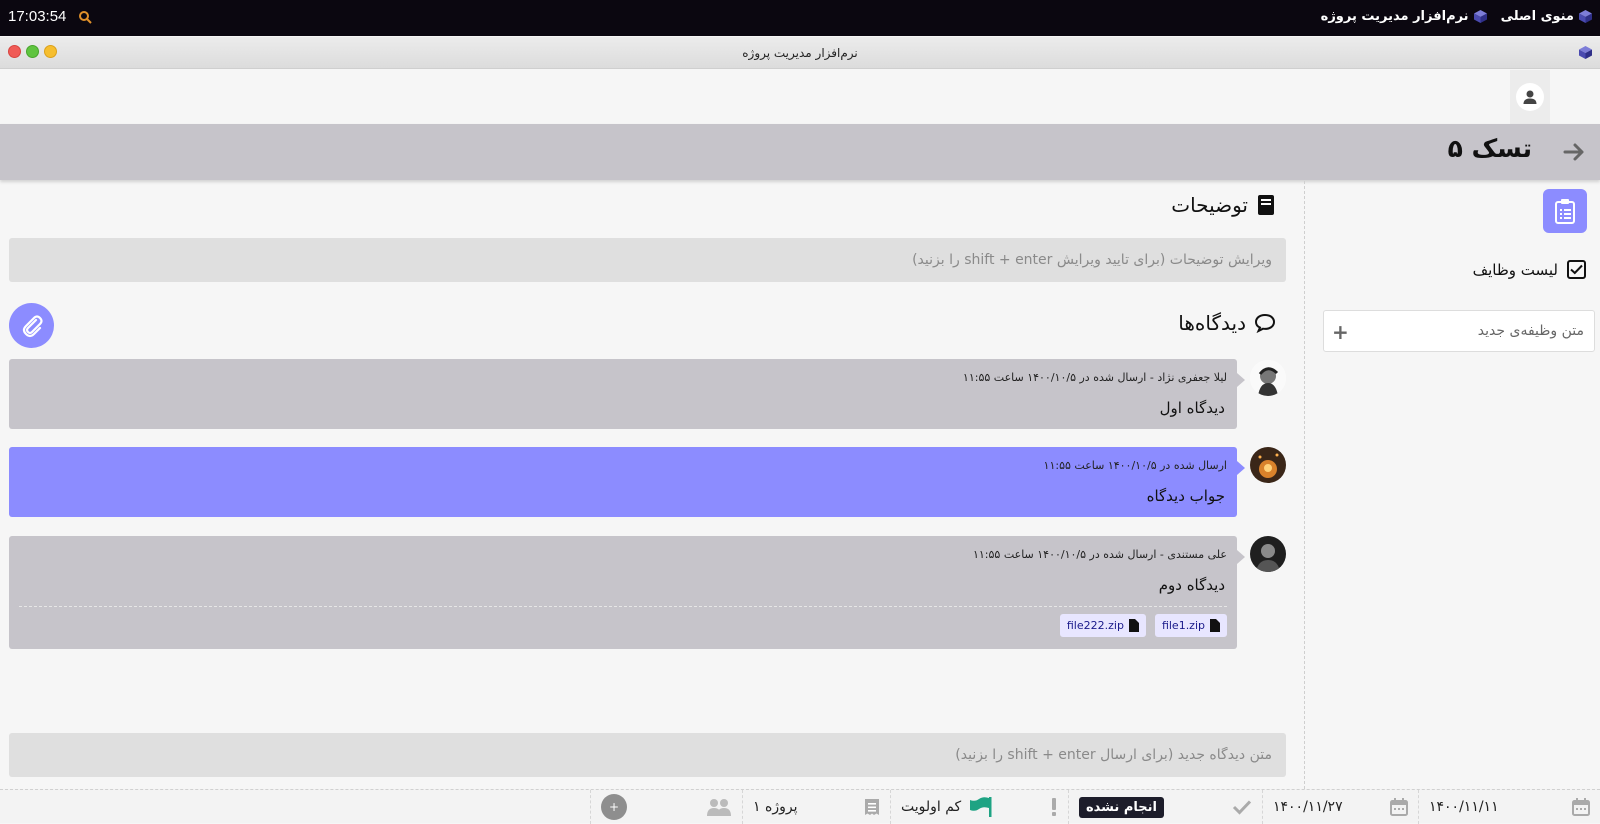  Describe the element at coordinates (1464, 807) in the screenshot. I see `start-date: ۱۴۰۰/۱۱/۱۱` at that location.